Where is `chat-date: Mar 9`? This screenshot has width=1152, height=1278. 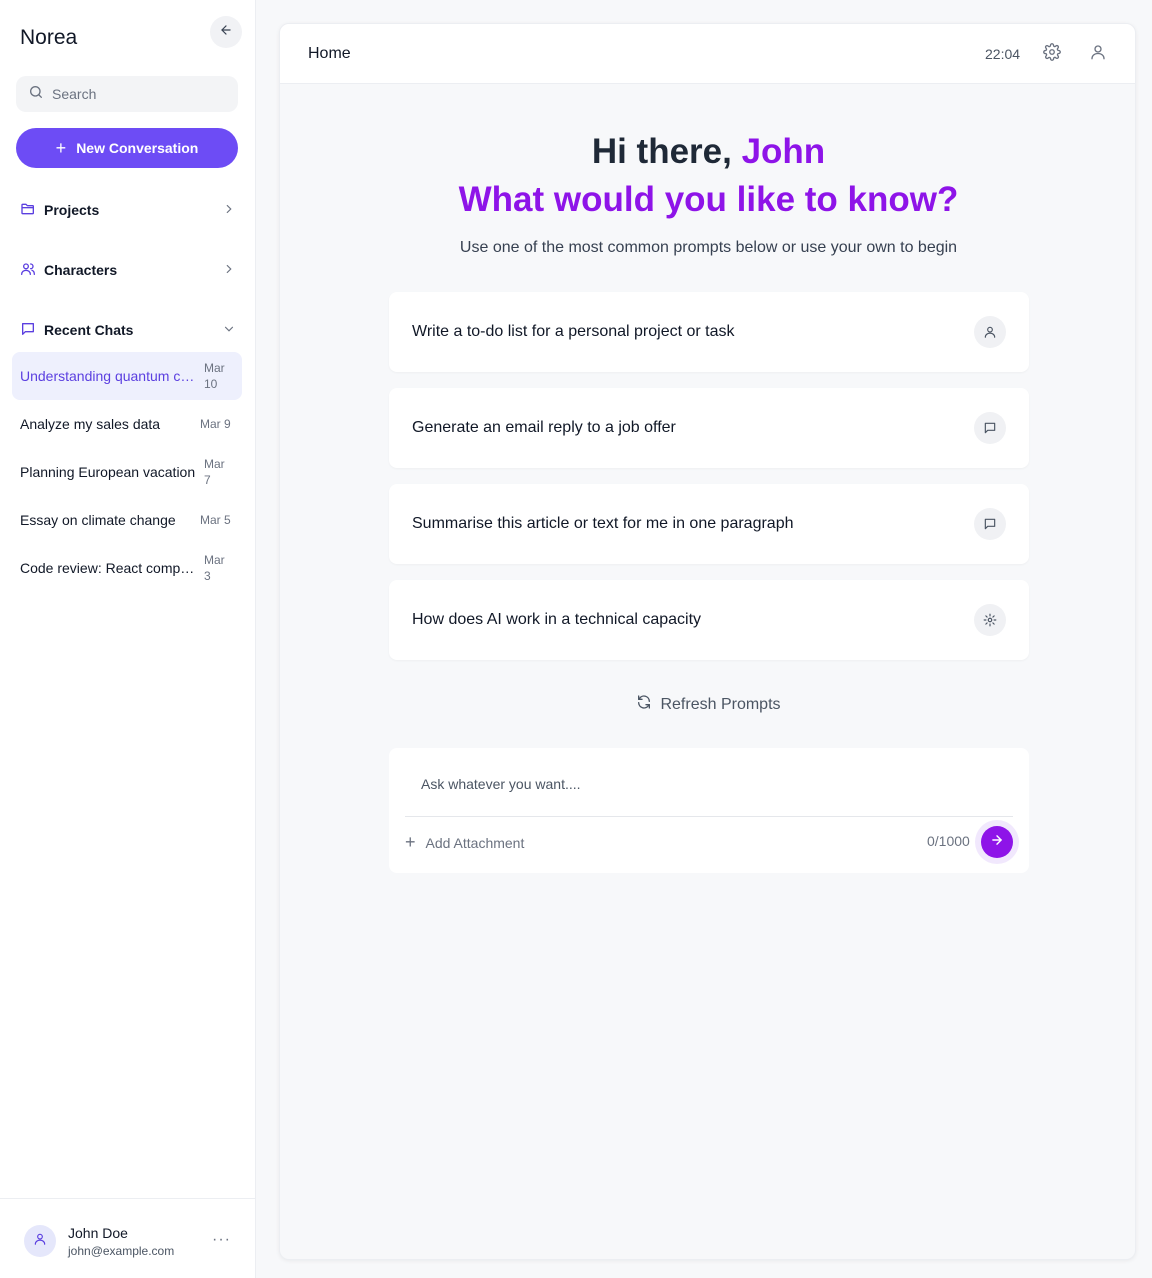
chat-date: Mar 9 is located at coordinates (215, 424).